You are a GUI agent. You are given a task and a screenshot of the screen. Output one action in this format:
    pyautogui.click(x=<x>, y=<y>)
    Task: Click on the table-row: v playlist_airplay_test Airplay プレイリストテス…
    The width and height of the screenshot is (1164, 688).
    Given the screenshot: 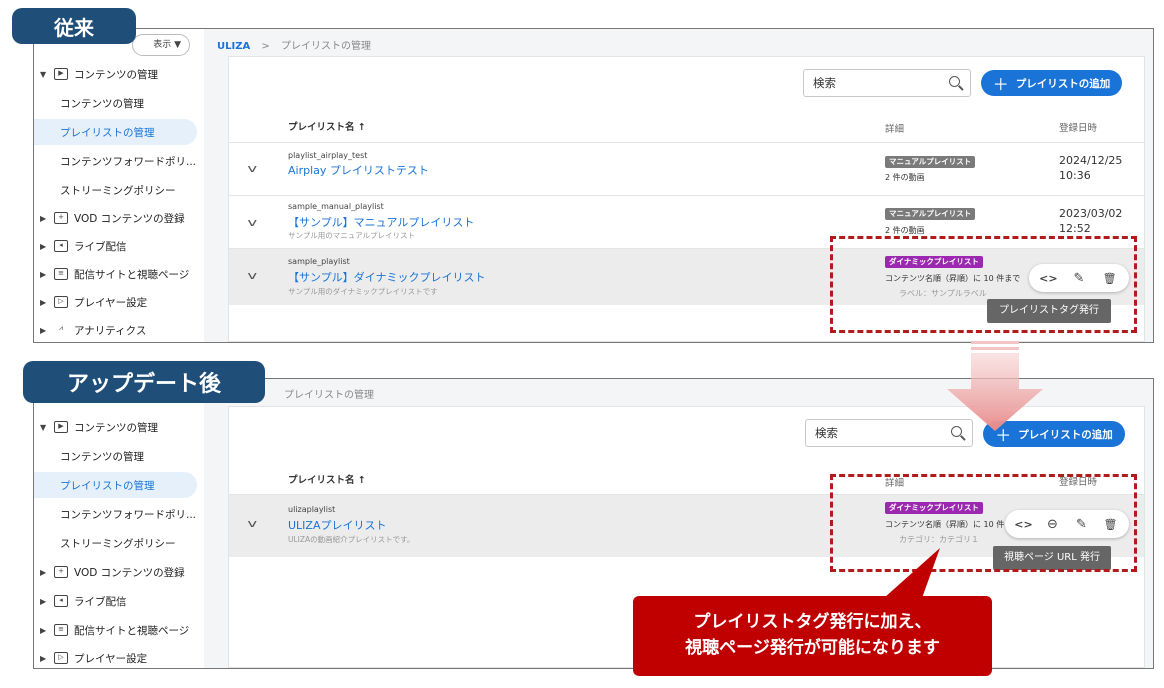 What is the action you would take?
    pyautogui.click(x=686, y=168)
    